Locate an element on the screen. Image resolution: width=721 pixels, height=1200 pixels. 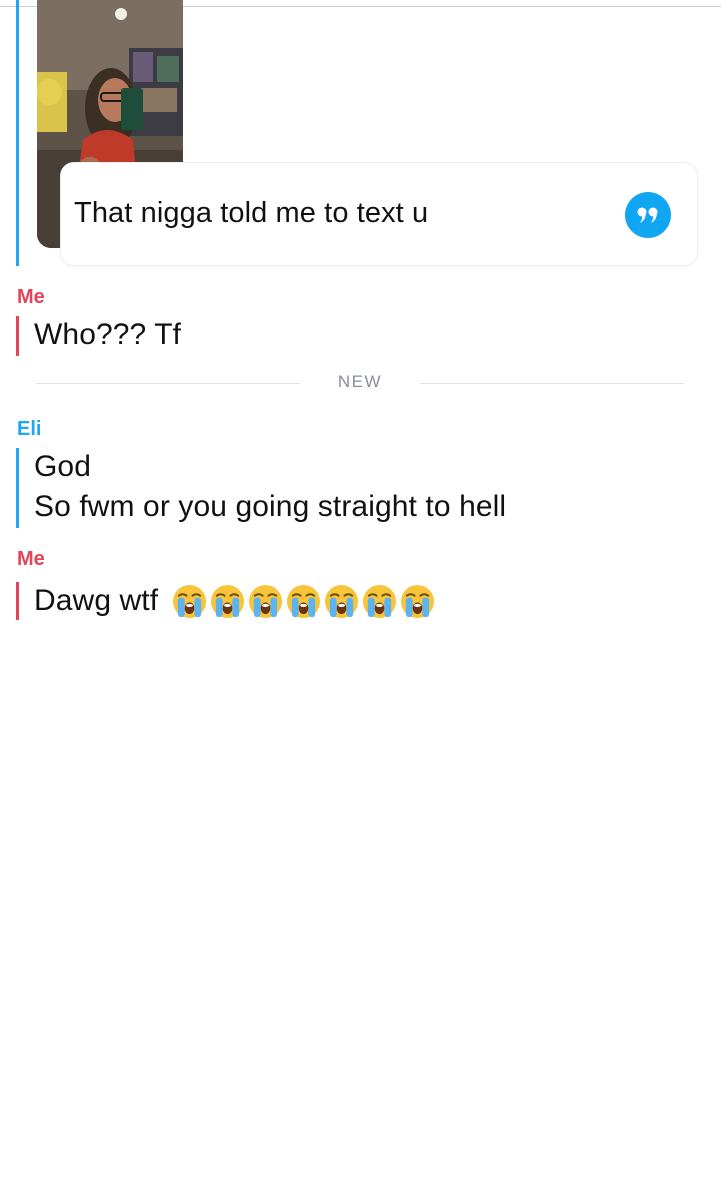
message-text: Who??? Tf is located at coordinates (108, 334).